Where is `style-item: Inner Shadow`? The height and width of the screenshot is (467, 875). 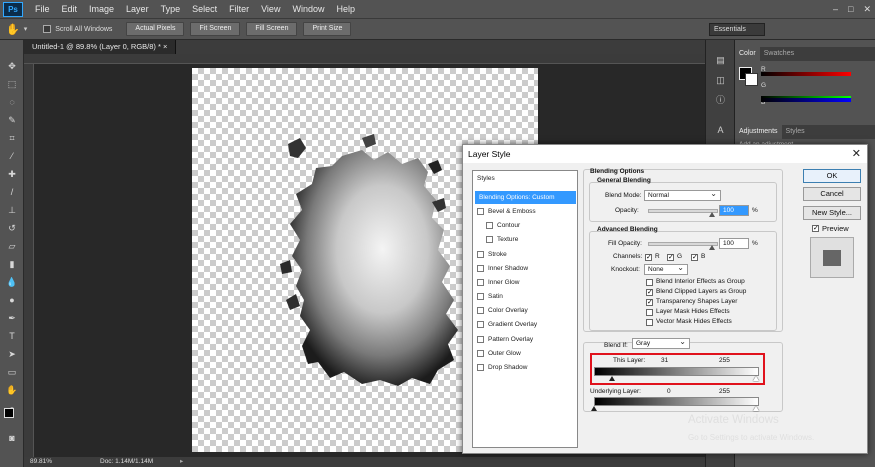 style-item: Inner Shadow is located at coordinates (525, 268).